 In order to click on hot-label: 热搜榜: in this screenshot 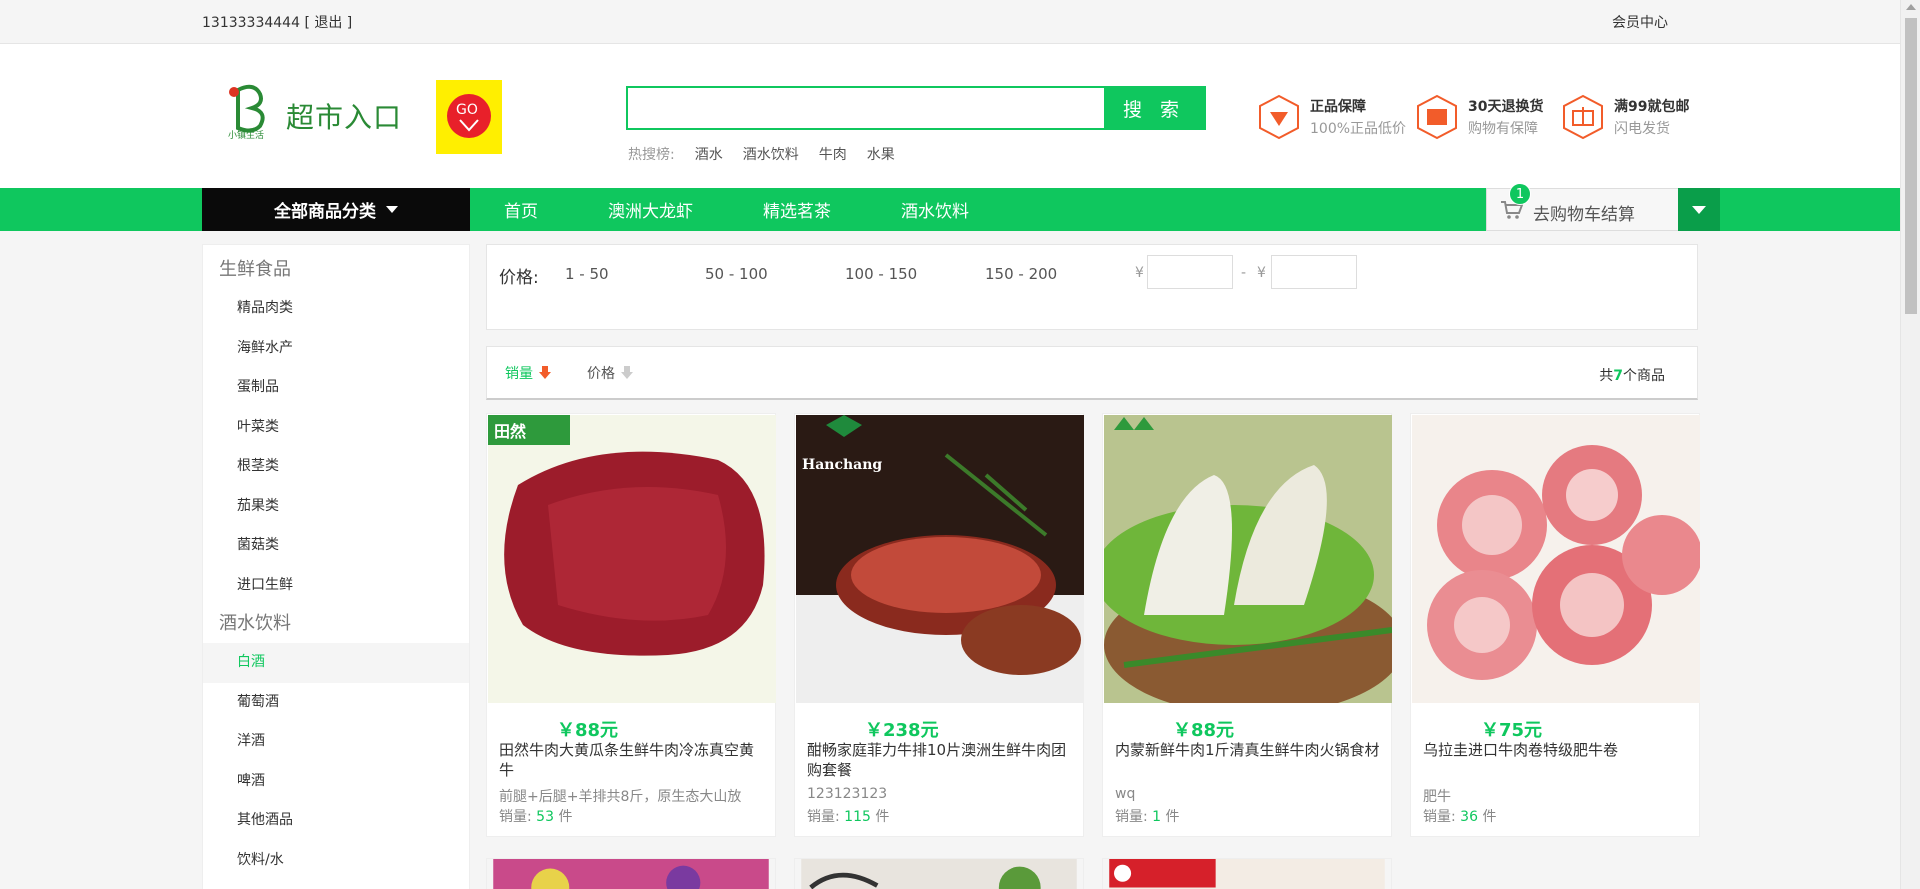, I will do `click(651, 155)`.